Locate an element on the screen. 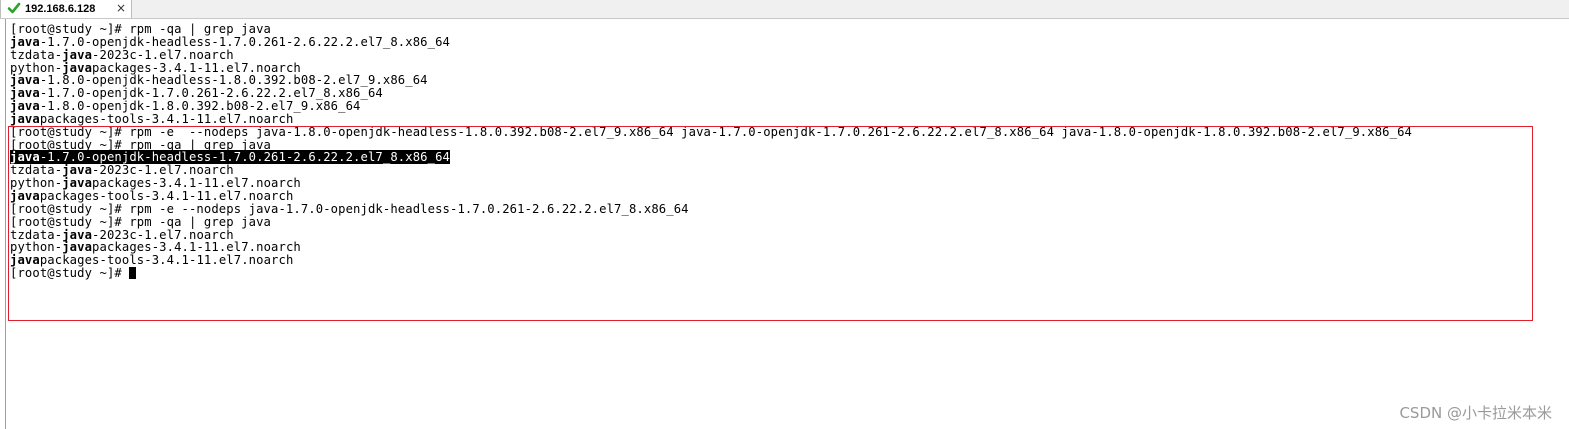 The image size is (1569, 429). close-icon: × is located at coordinates (121, 8).